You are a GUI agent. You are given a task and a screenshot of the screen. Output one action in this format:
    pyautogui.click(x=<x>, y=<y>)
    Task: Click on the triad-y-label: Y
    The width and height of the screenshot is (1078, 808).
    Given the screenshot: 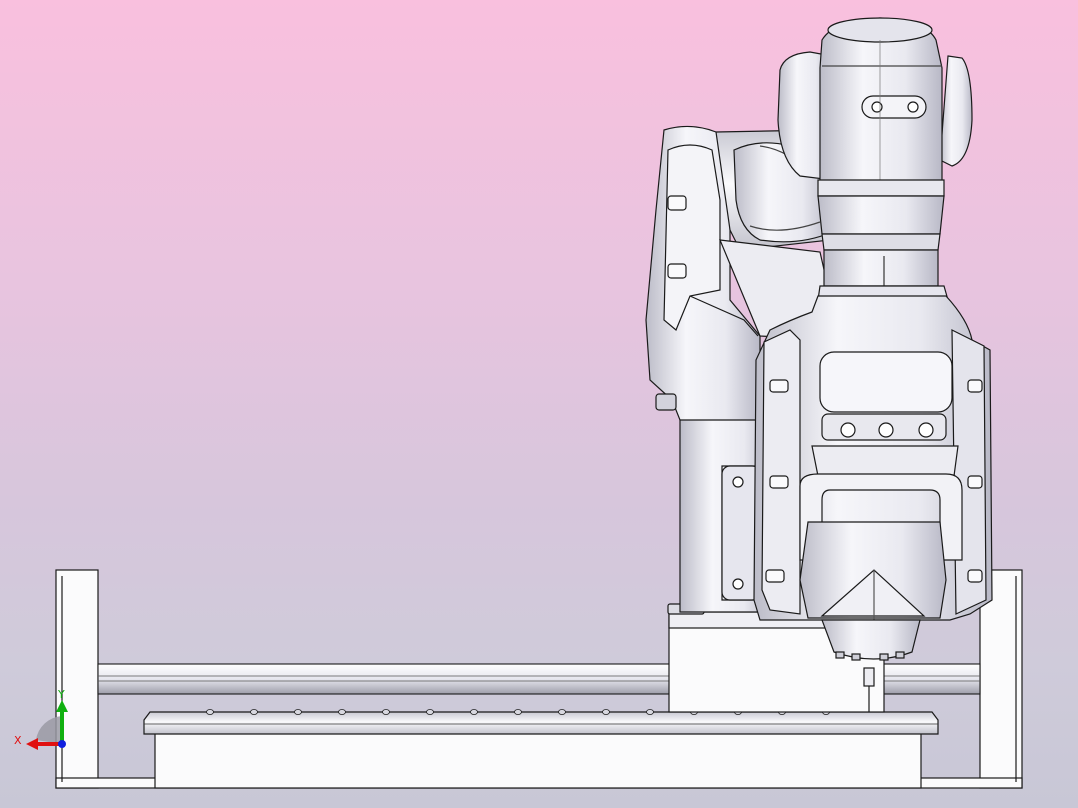 What is the action you would take?
    pyautogui.click(x=61, y=694)
    